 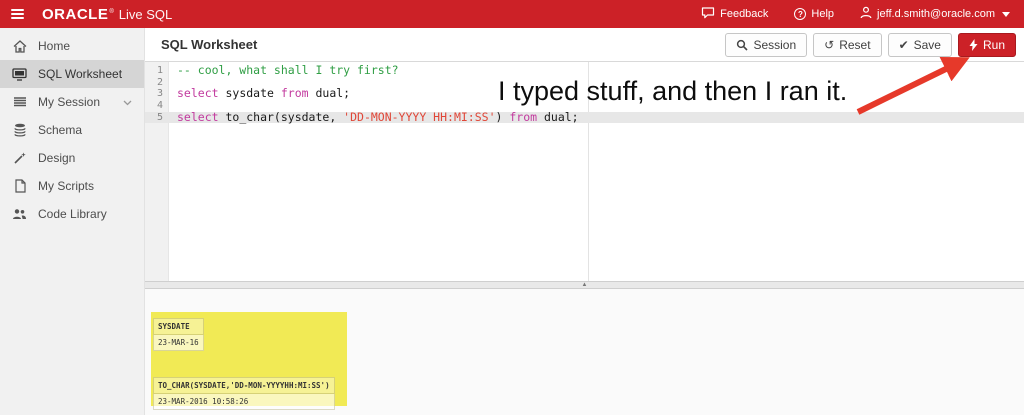 I want to click on hamburger-menu-icon, so click(x=17, y=14).